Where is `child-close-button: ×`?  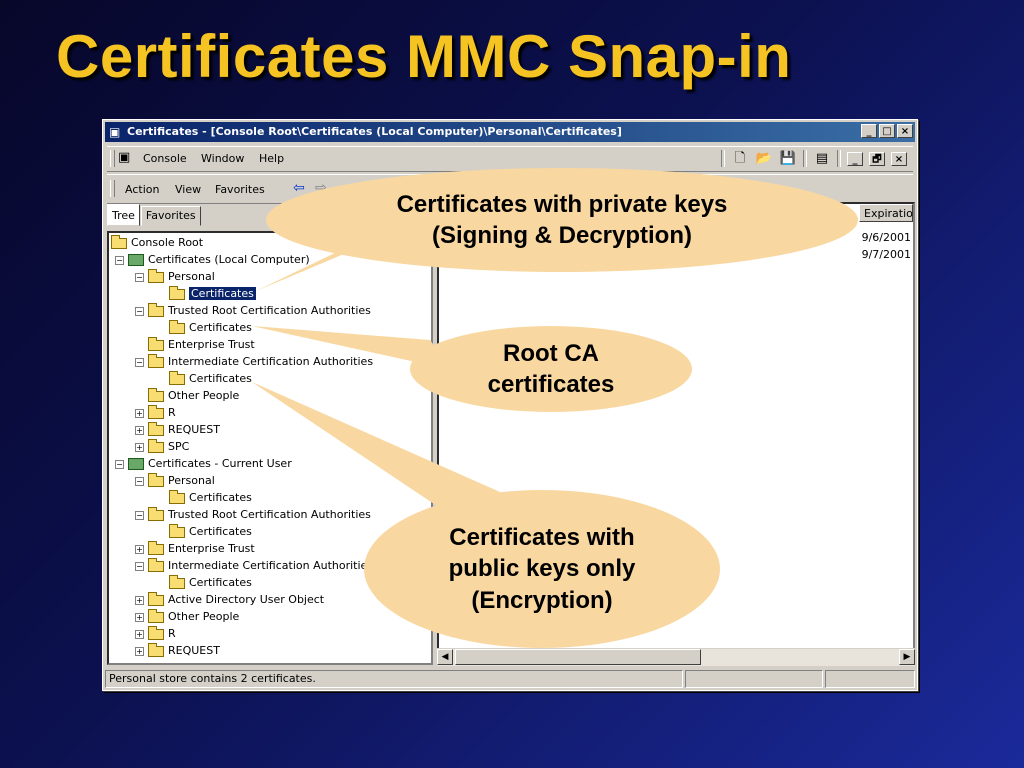
child-close-button: × is located at coordinates (899, 158).